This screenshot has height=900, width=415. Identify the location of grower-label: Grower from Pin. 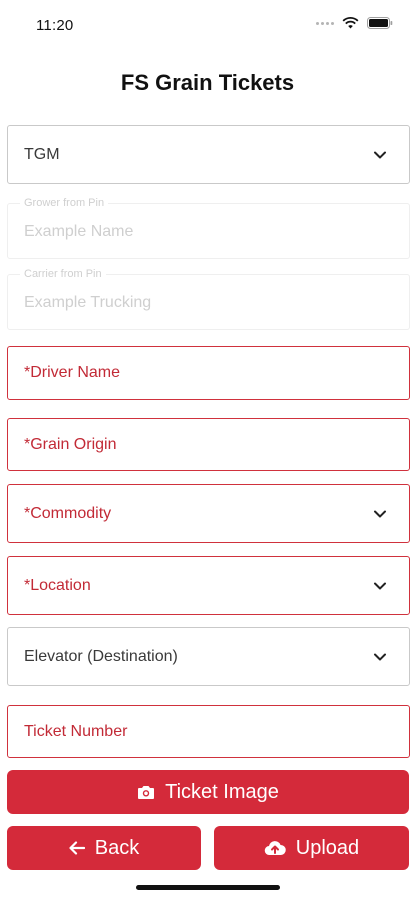
(64, 203).